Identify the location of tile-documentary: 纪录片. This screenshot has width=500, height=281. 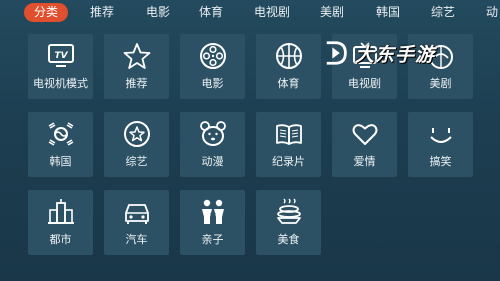
(288, 144).